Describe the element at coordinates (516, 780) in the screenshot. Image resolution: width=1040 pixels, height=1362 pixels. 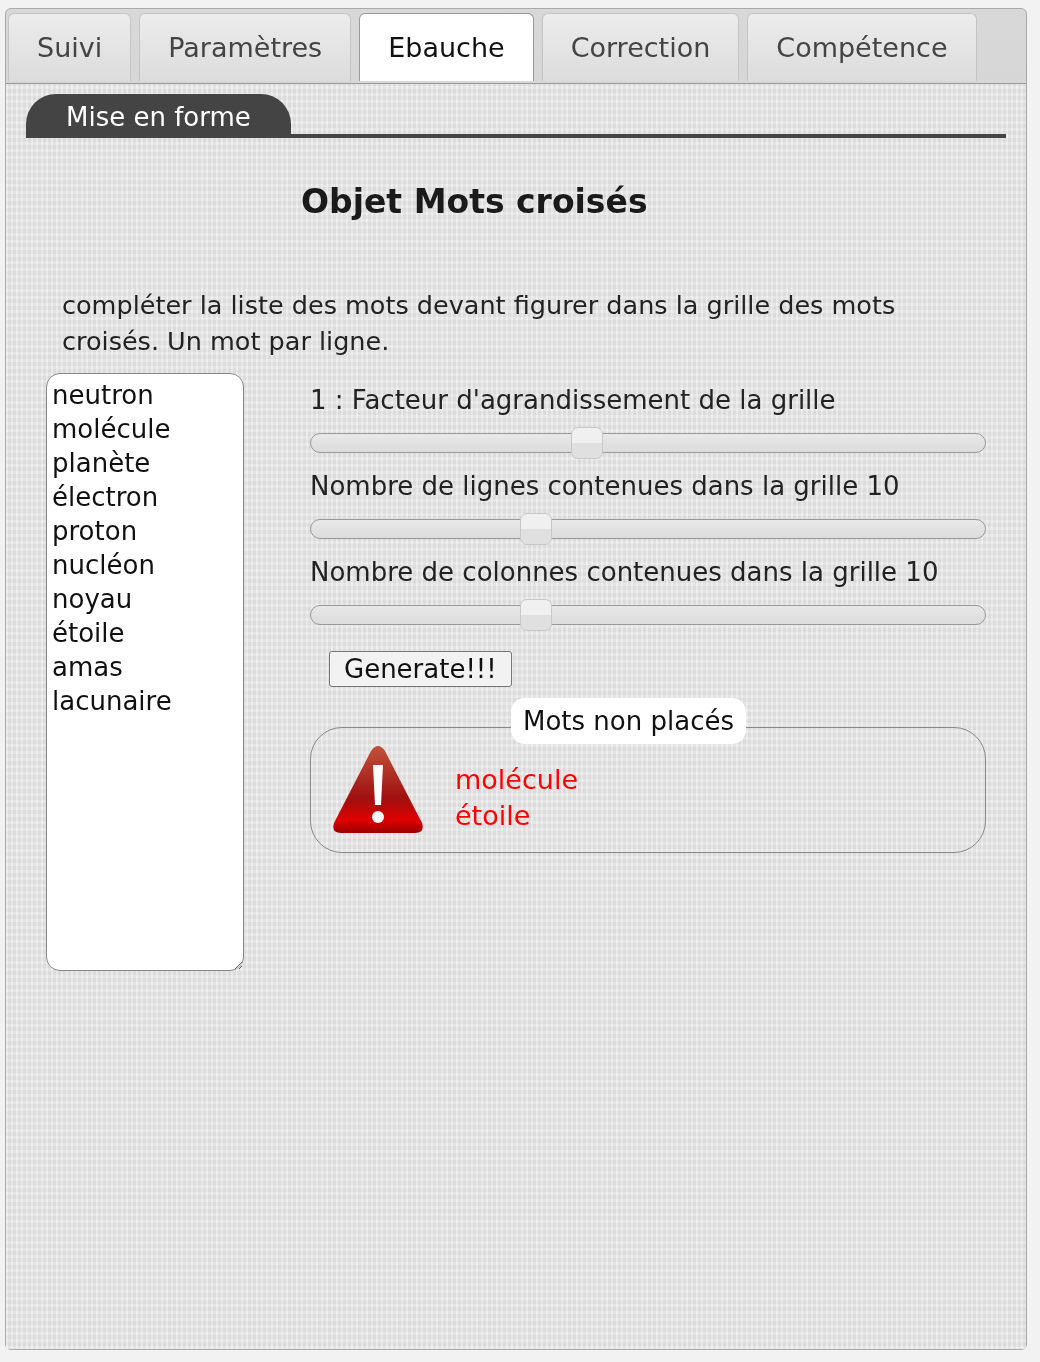
I see `unplaced-word: molécule` at that location.